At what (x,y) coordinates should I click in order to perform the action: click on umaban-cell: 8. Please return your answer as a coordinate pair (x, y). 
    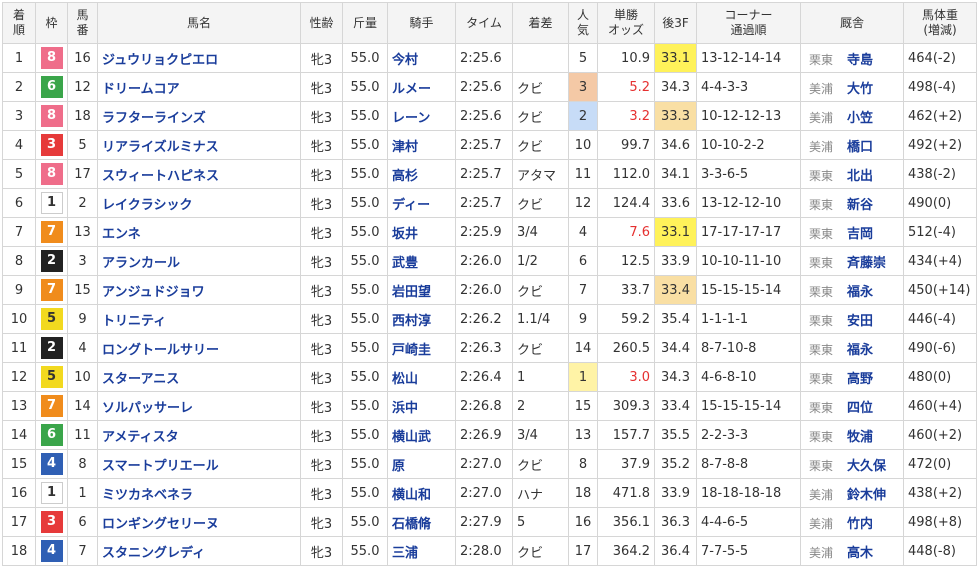
    Looking at the image, I should click on (82, 464).